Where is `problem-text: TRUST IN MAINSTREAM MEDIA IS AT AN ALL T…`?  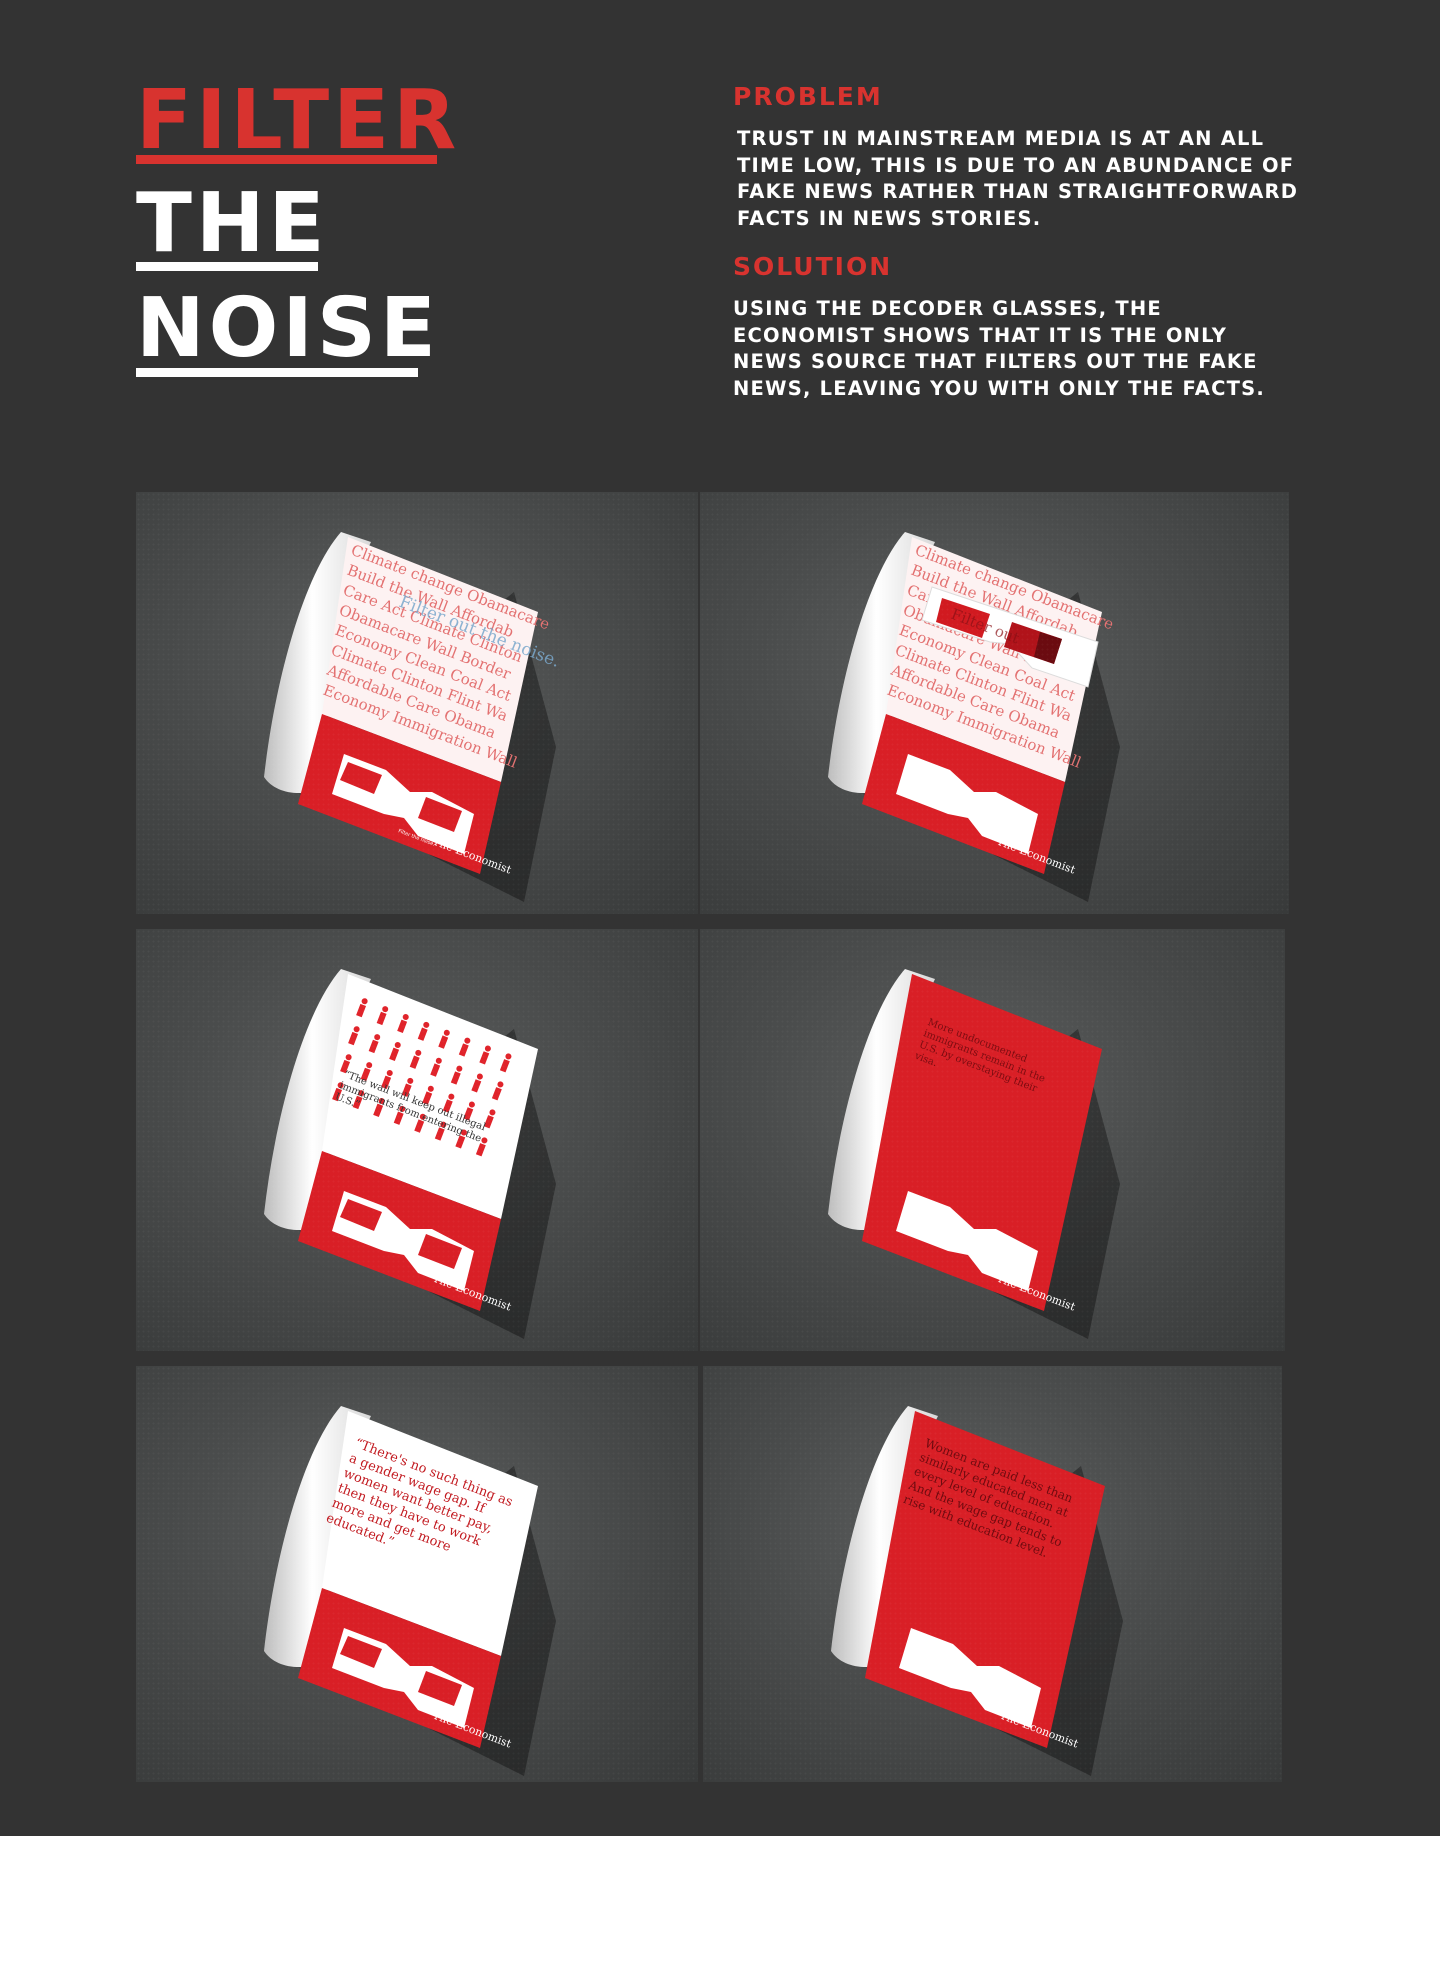 problem-text: TRUST IN MAINSTREAM MEDIA IS AT AN ALL T… is located at coordinates (1018, 178).